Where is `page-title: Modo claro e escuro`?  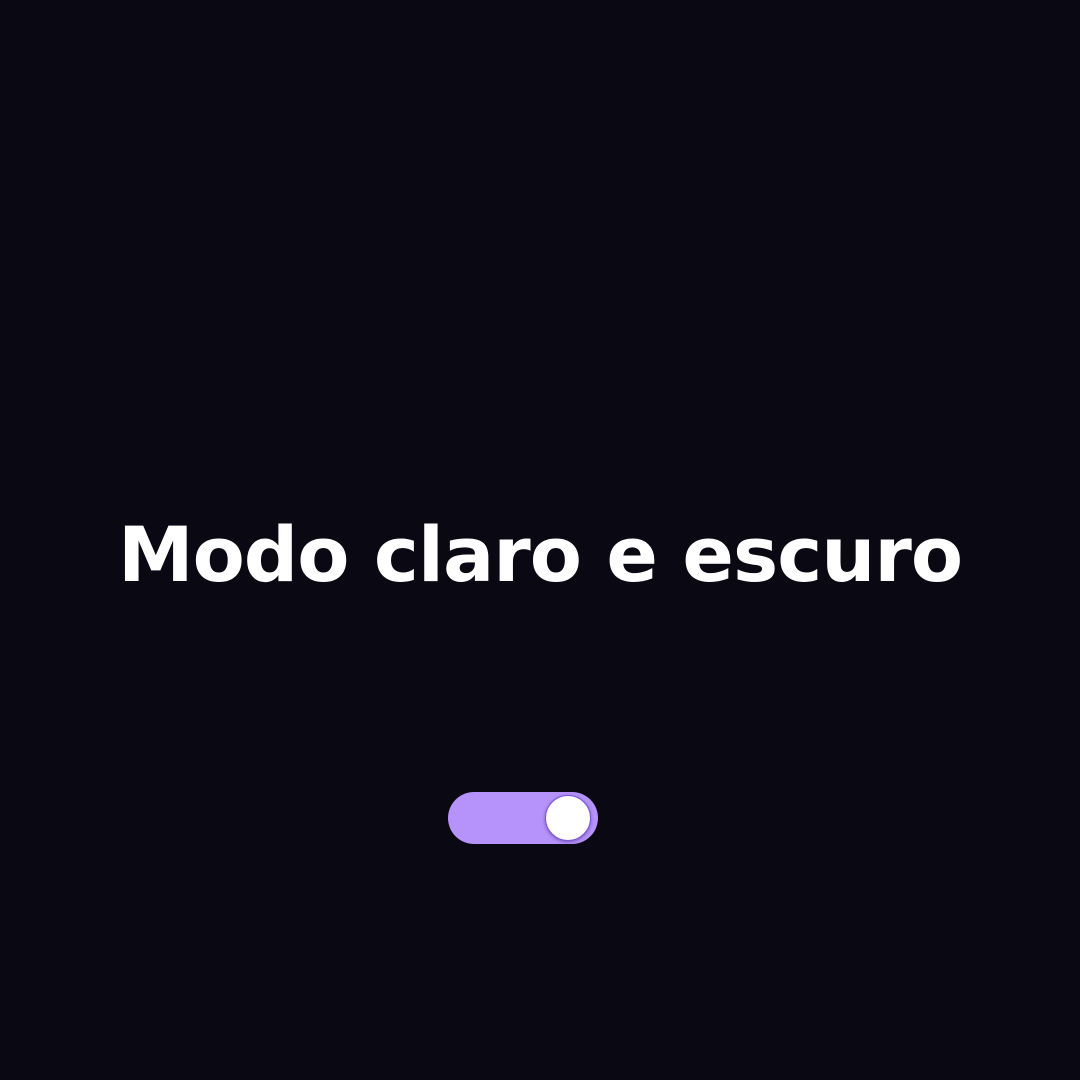 page-title: Modo claro e escuro is located at coordinates (540, 554).